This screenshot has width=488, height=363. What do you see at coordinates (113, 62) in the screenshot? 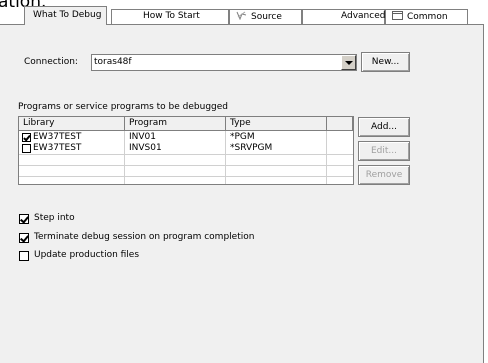
I see `connection-value: toras48f` at bounding box center [113, 62].